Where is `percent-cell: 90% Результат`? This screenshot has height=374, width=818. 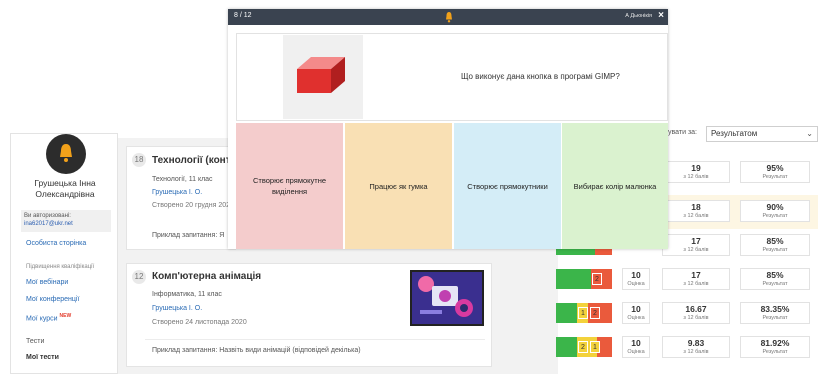
percent-cell: 90% Результат is located at coordinates (775, 211).